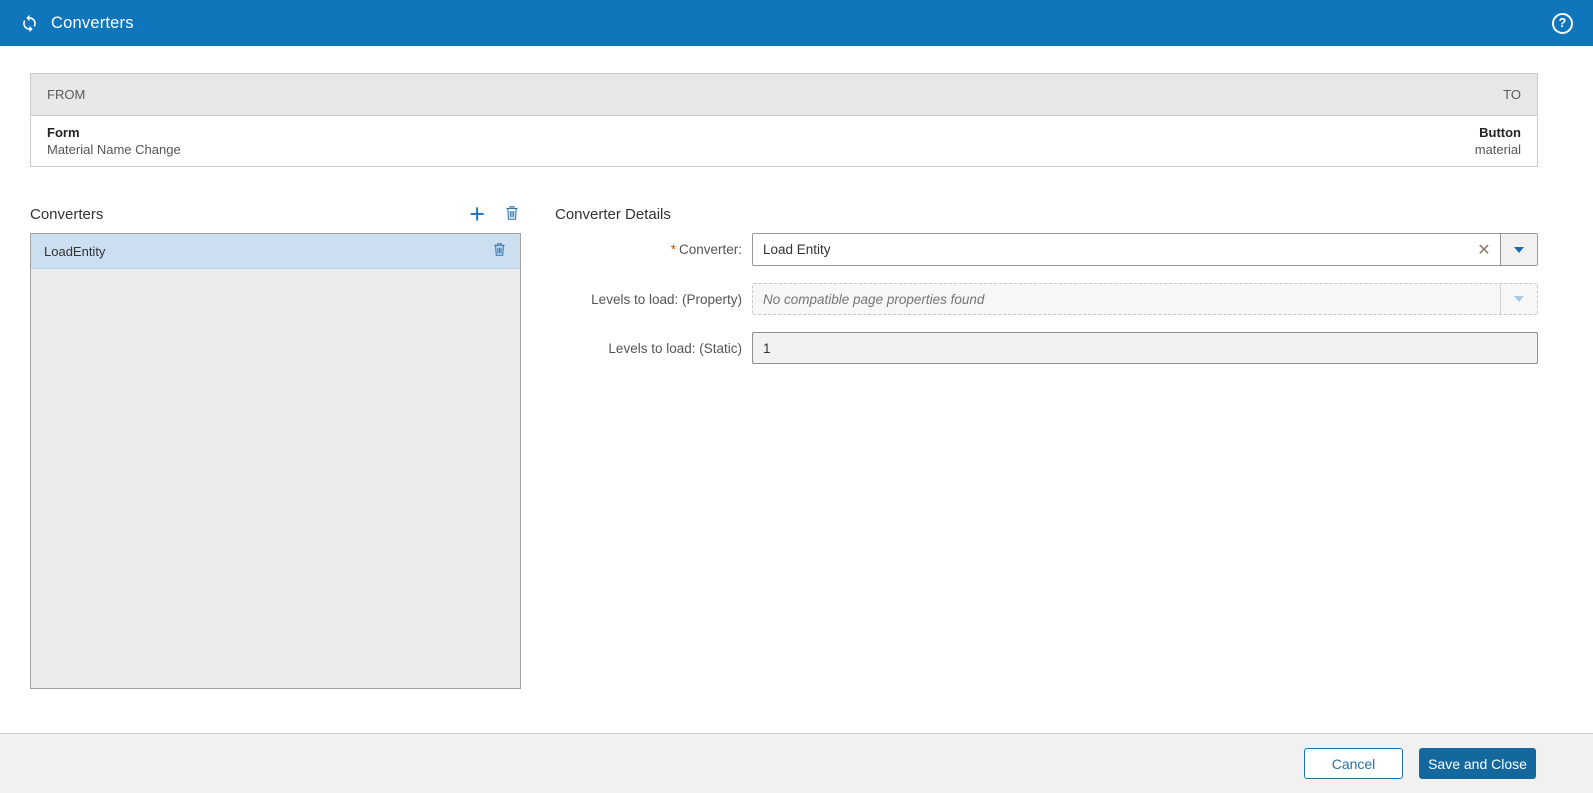 This screenshot has height=793, width=1593. What do you see at coordinates (784, 95) in the screenshot?
I see `mapping-table-header: FROM TO` at bounding box center [784, 95].